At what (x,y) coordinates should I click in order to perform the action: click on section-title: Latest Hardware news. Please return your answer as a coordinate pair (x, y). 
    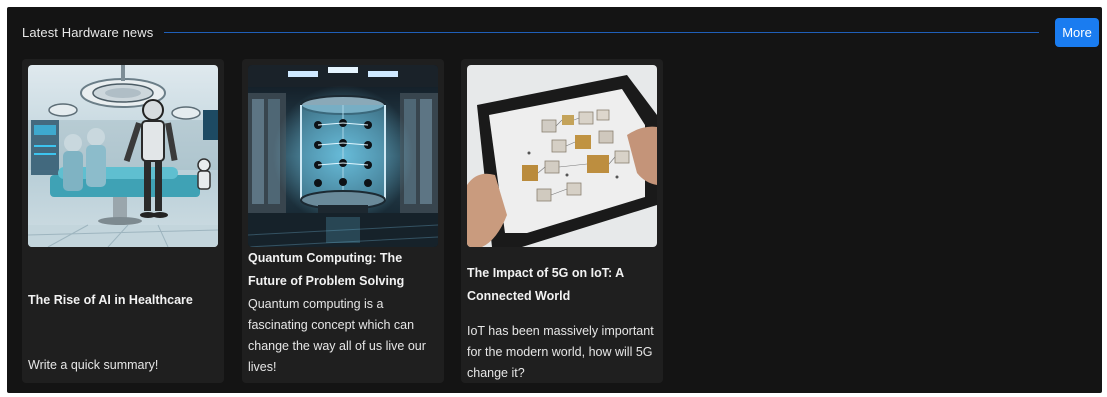
    Looking at the image, I should click on (88, 32).